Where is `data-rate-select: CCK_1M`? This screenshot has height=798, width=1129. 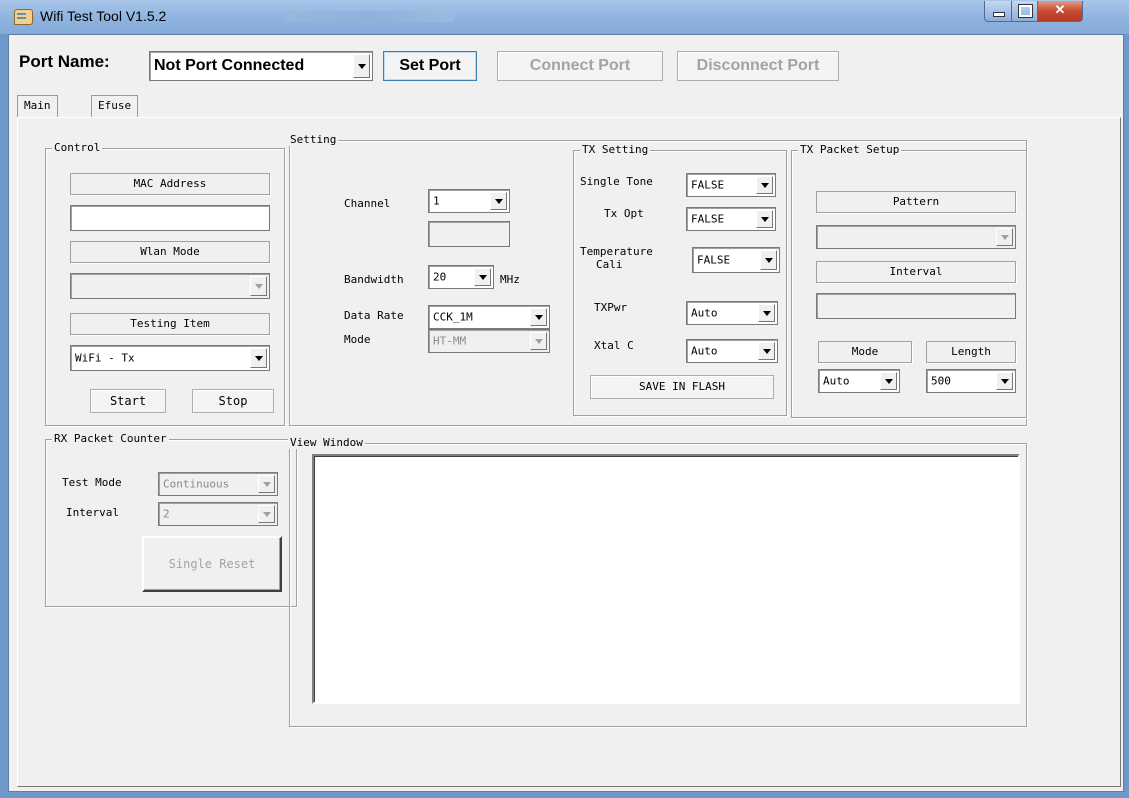
data-rate-select: CCK_1M is located at coordinates (489, 317).